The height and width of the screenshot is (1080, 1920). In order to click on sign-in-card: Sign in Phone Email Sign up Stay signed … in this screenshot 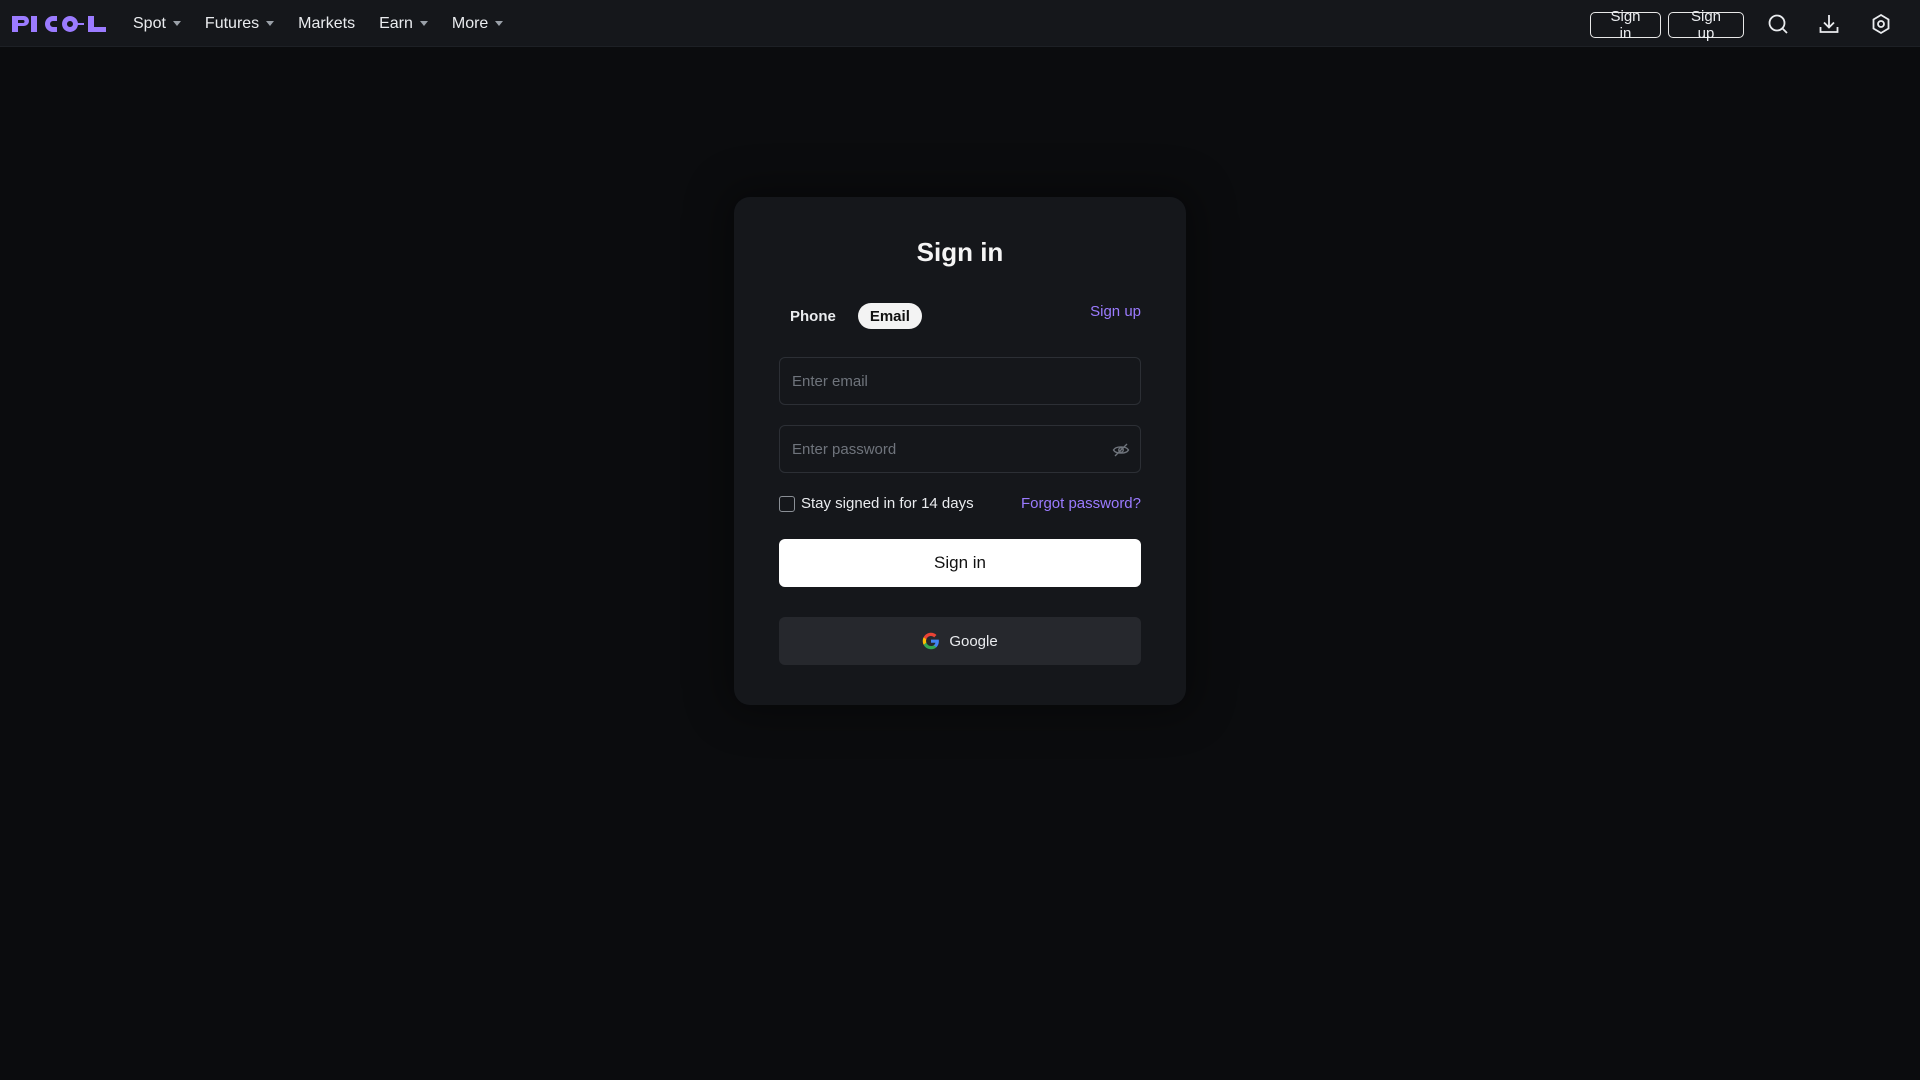, I will do `click(960, 451)`.